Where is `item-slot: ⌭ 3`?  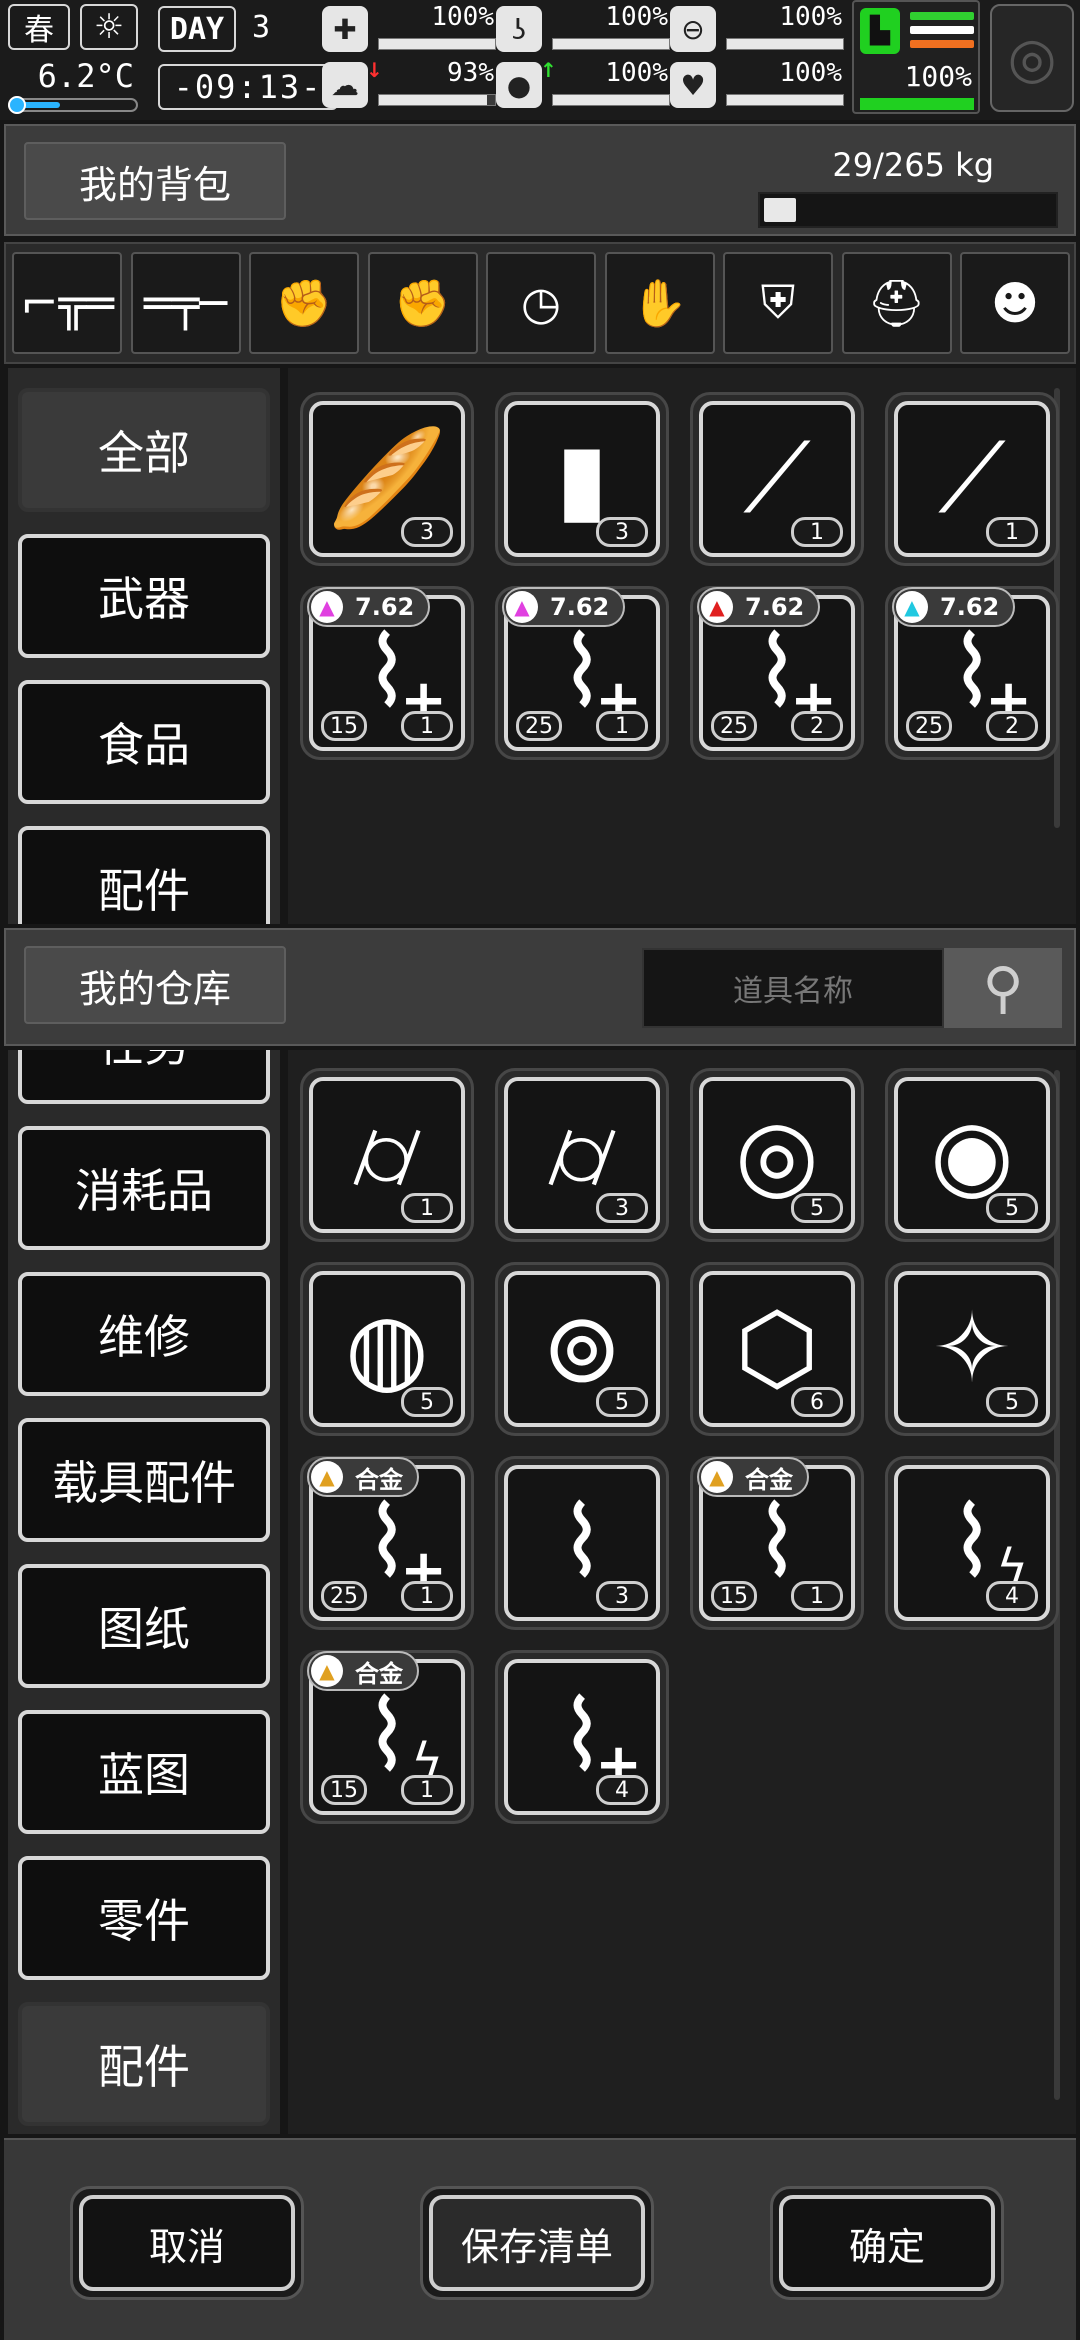
item-slot: ⌭ 3 is located at coordinates (582, 1155).